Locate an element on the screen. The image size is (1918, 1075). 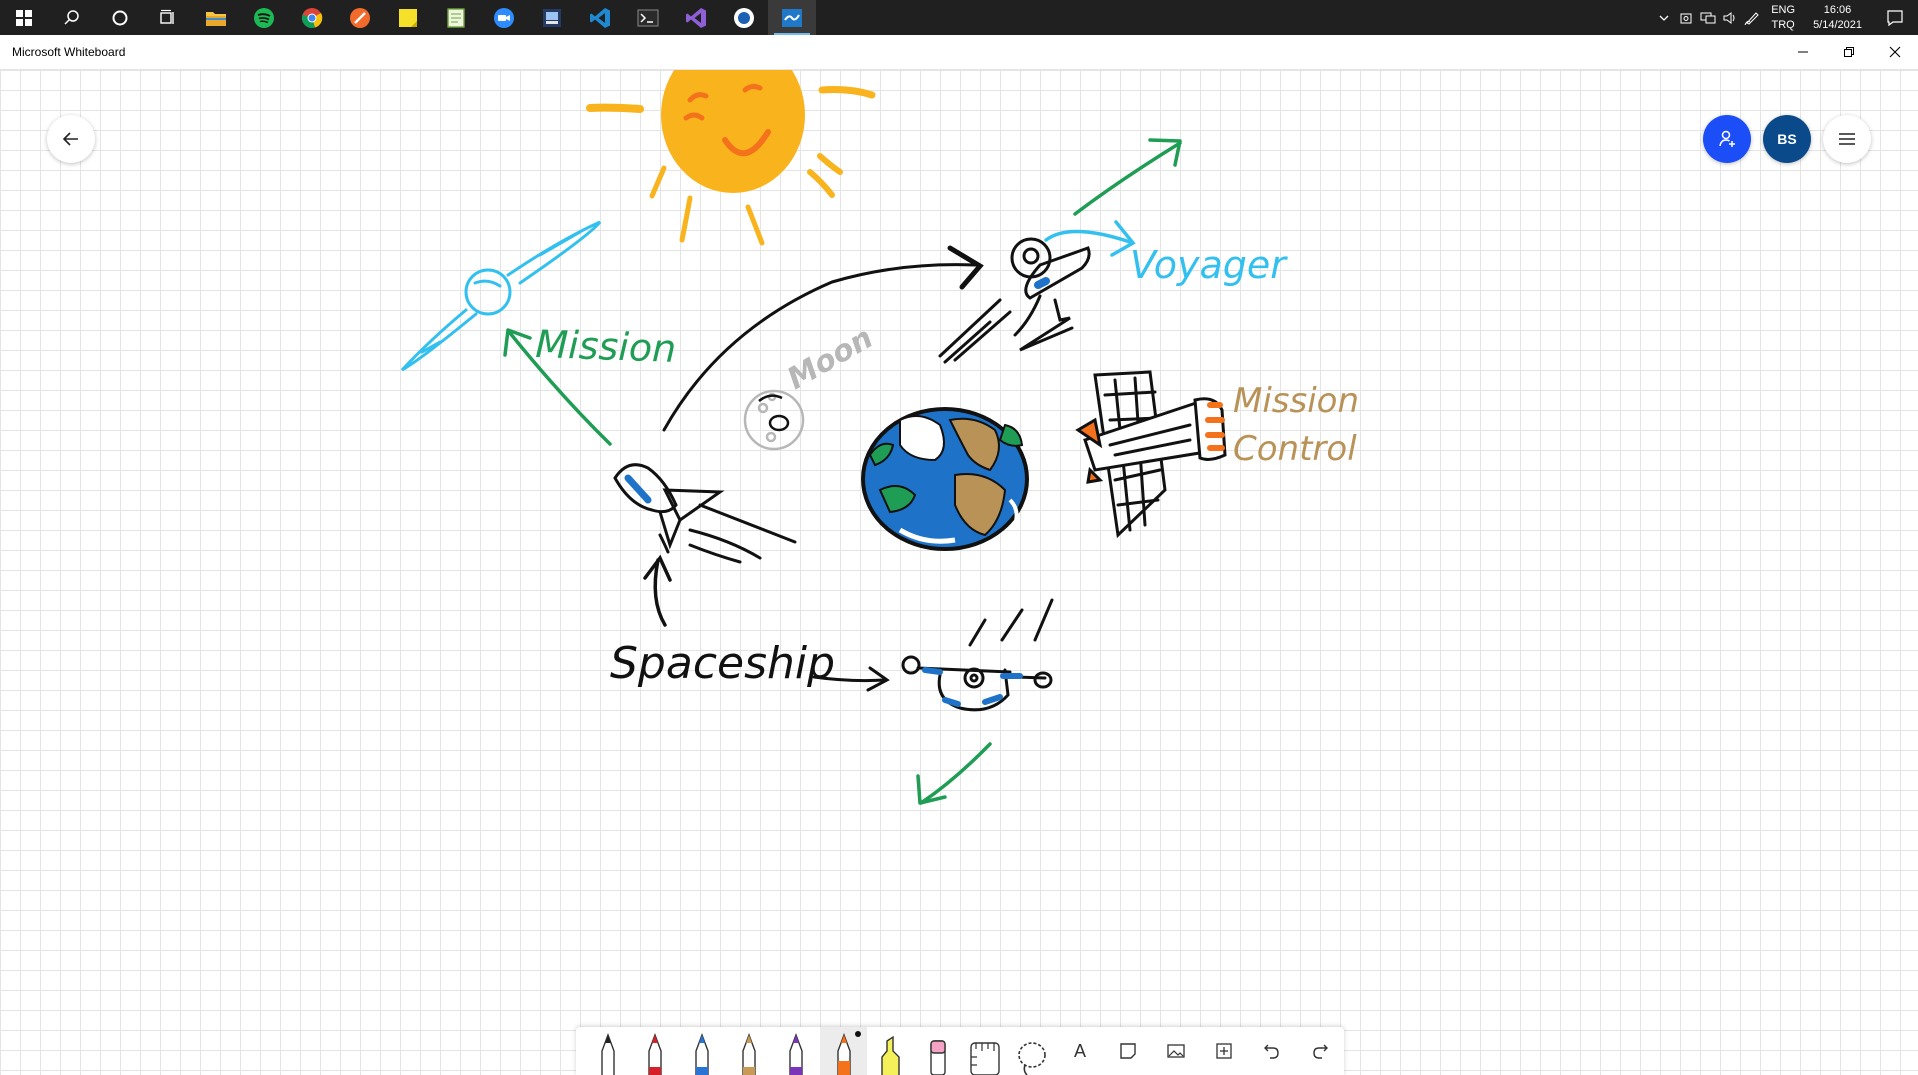
cortana-button is located at coordinates (120, 17).